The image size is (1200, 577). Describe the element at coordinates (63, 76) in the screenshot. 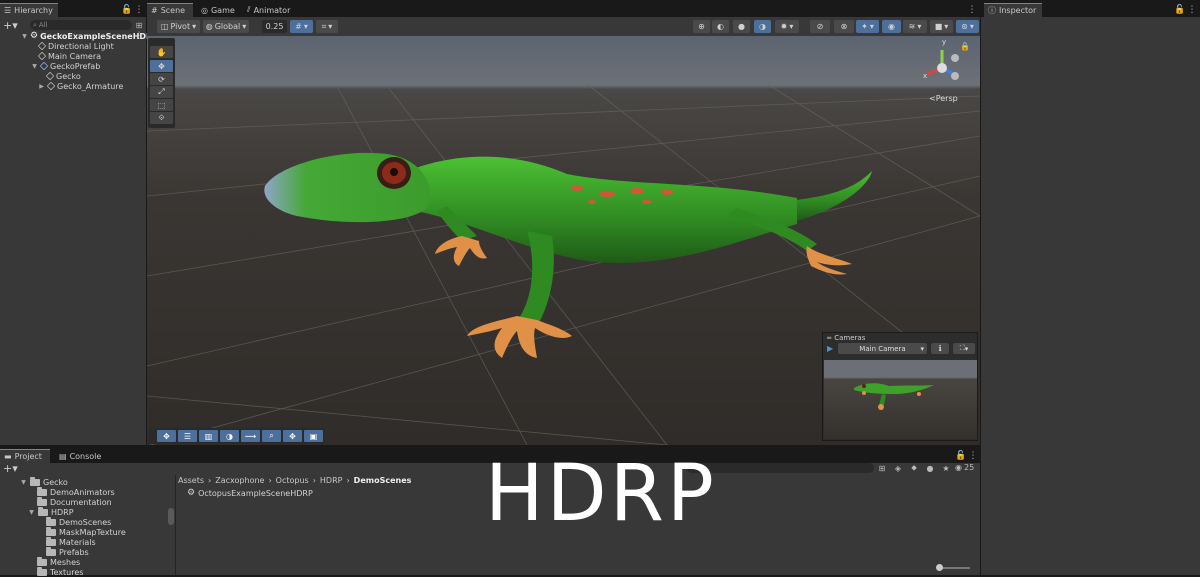

I see `hierarchy-item: Gecko` at that location.